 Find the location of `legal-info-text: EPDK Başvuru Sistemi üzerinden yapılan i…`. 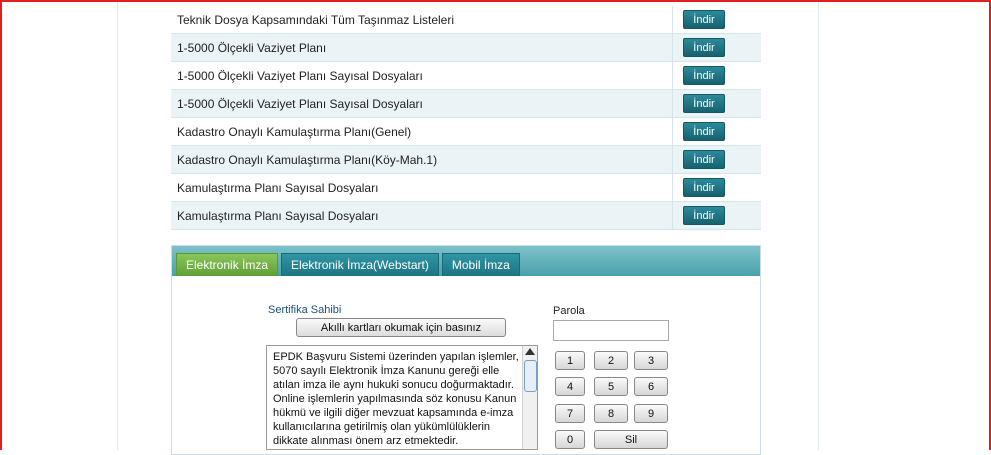

legal-info-text: EPDK Başvuru Sistemi üzerinden yapılan i… is located at coordinates (396, 399).